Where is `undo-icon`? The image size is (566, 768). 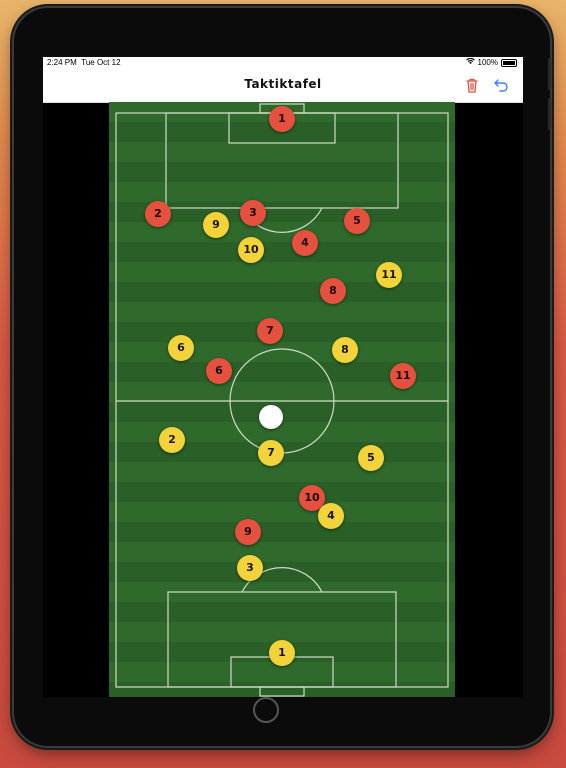 undo-icon is located at coordinates (501, 85).